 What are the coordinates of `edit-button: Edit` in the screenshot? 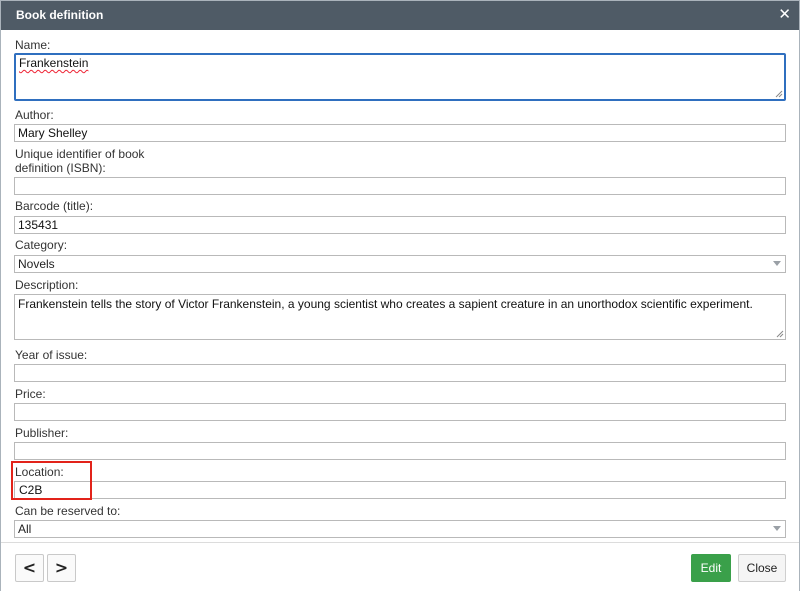 It's located at (711, 568).